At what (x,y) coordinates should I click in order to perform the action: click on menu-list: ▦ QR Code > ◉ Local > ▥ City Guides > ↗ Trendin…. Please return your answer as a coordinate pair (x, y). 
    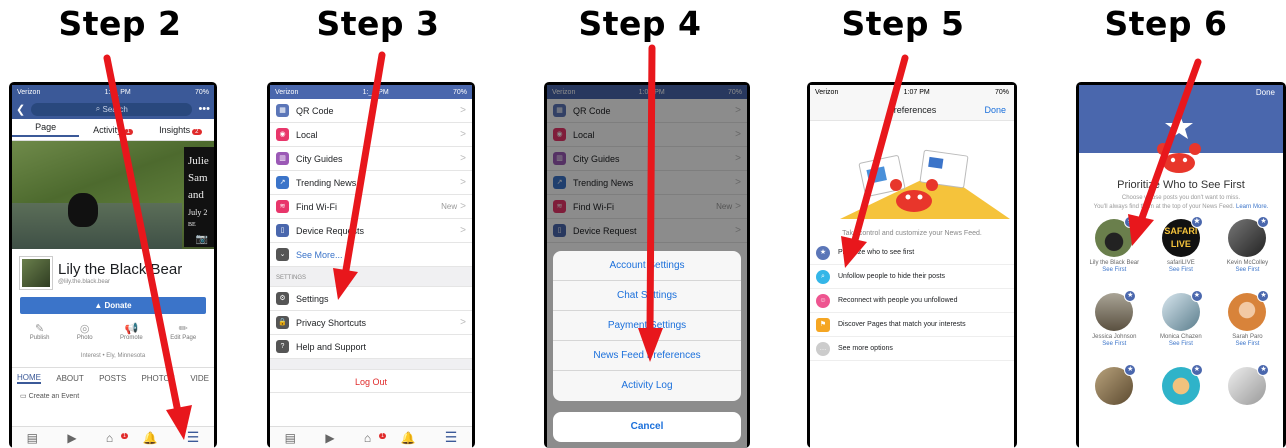
    Looking at the image, I should click on (371, 246).